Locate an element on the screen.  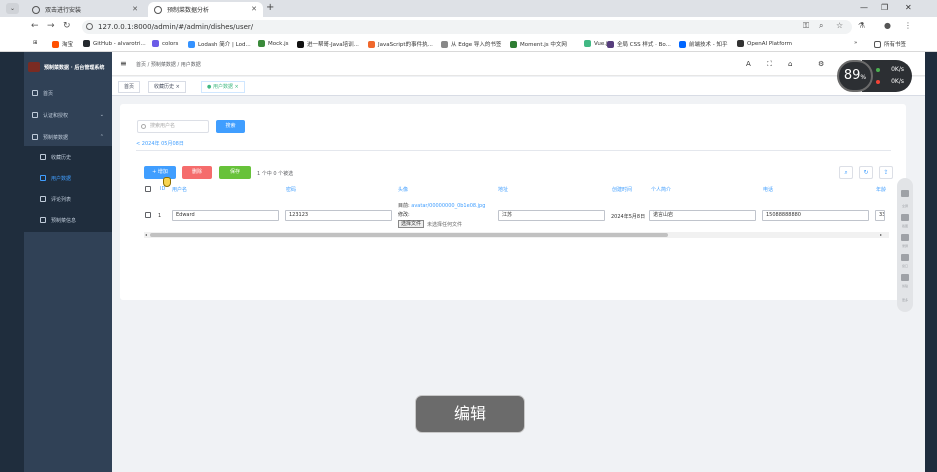
address-field: 江苏 is located at coordinates (551, 215).